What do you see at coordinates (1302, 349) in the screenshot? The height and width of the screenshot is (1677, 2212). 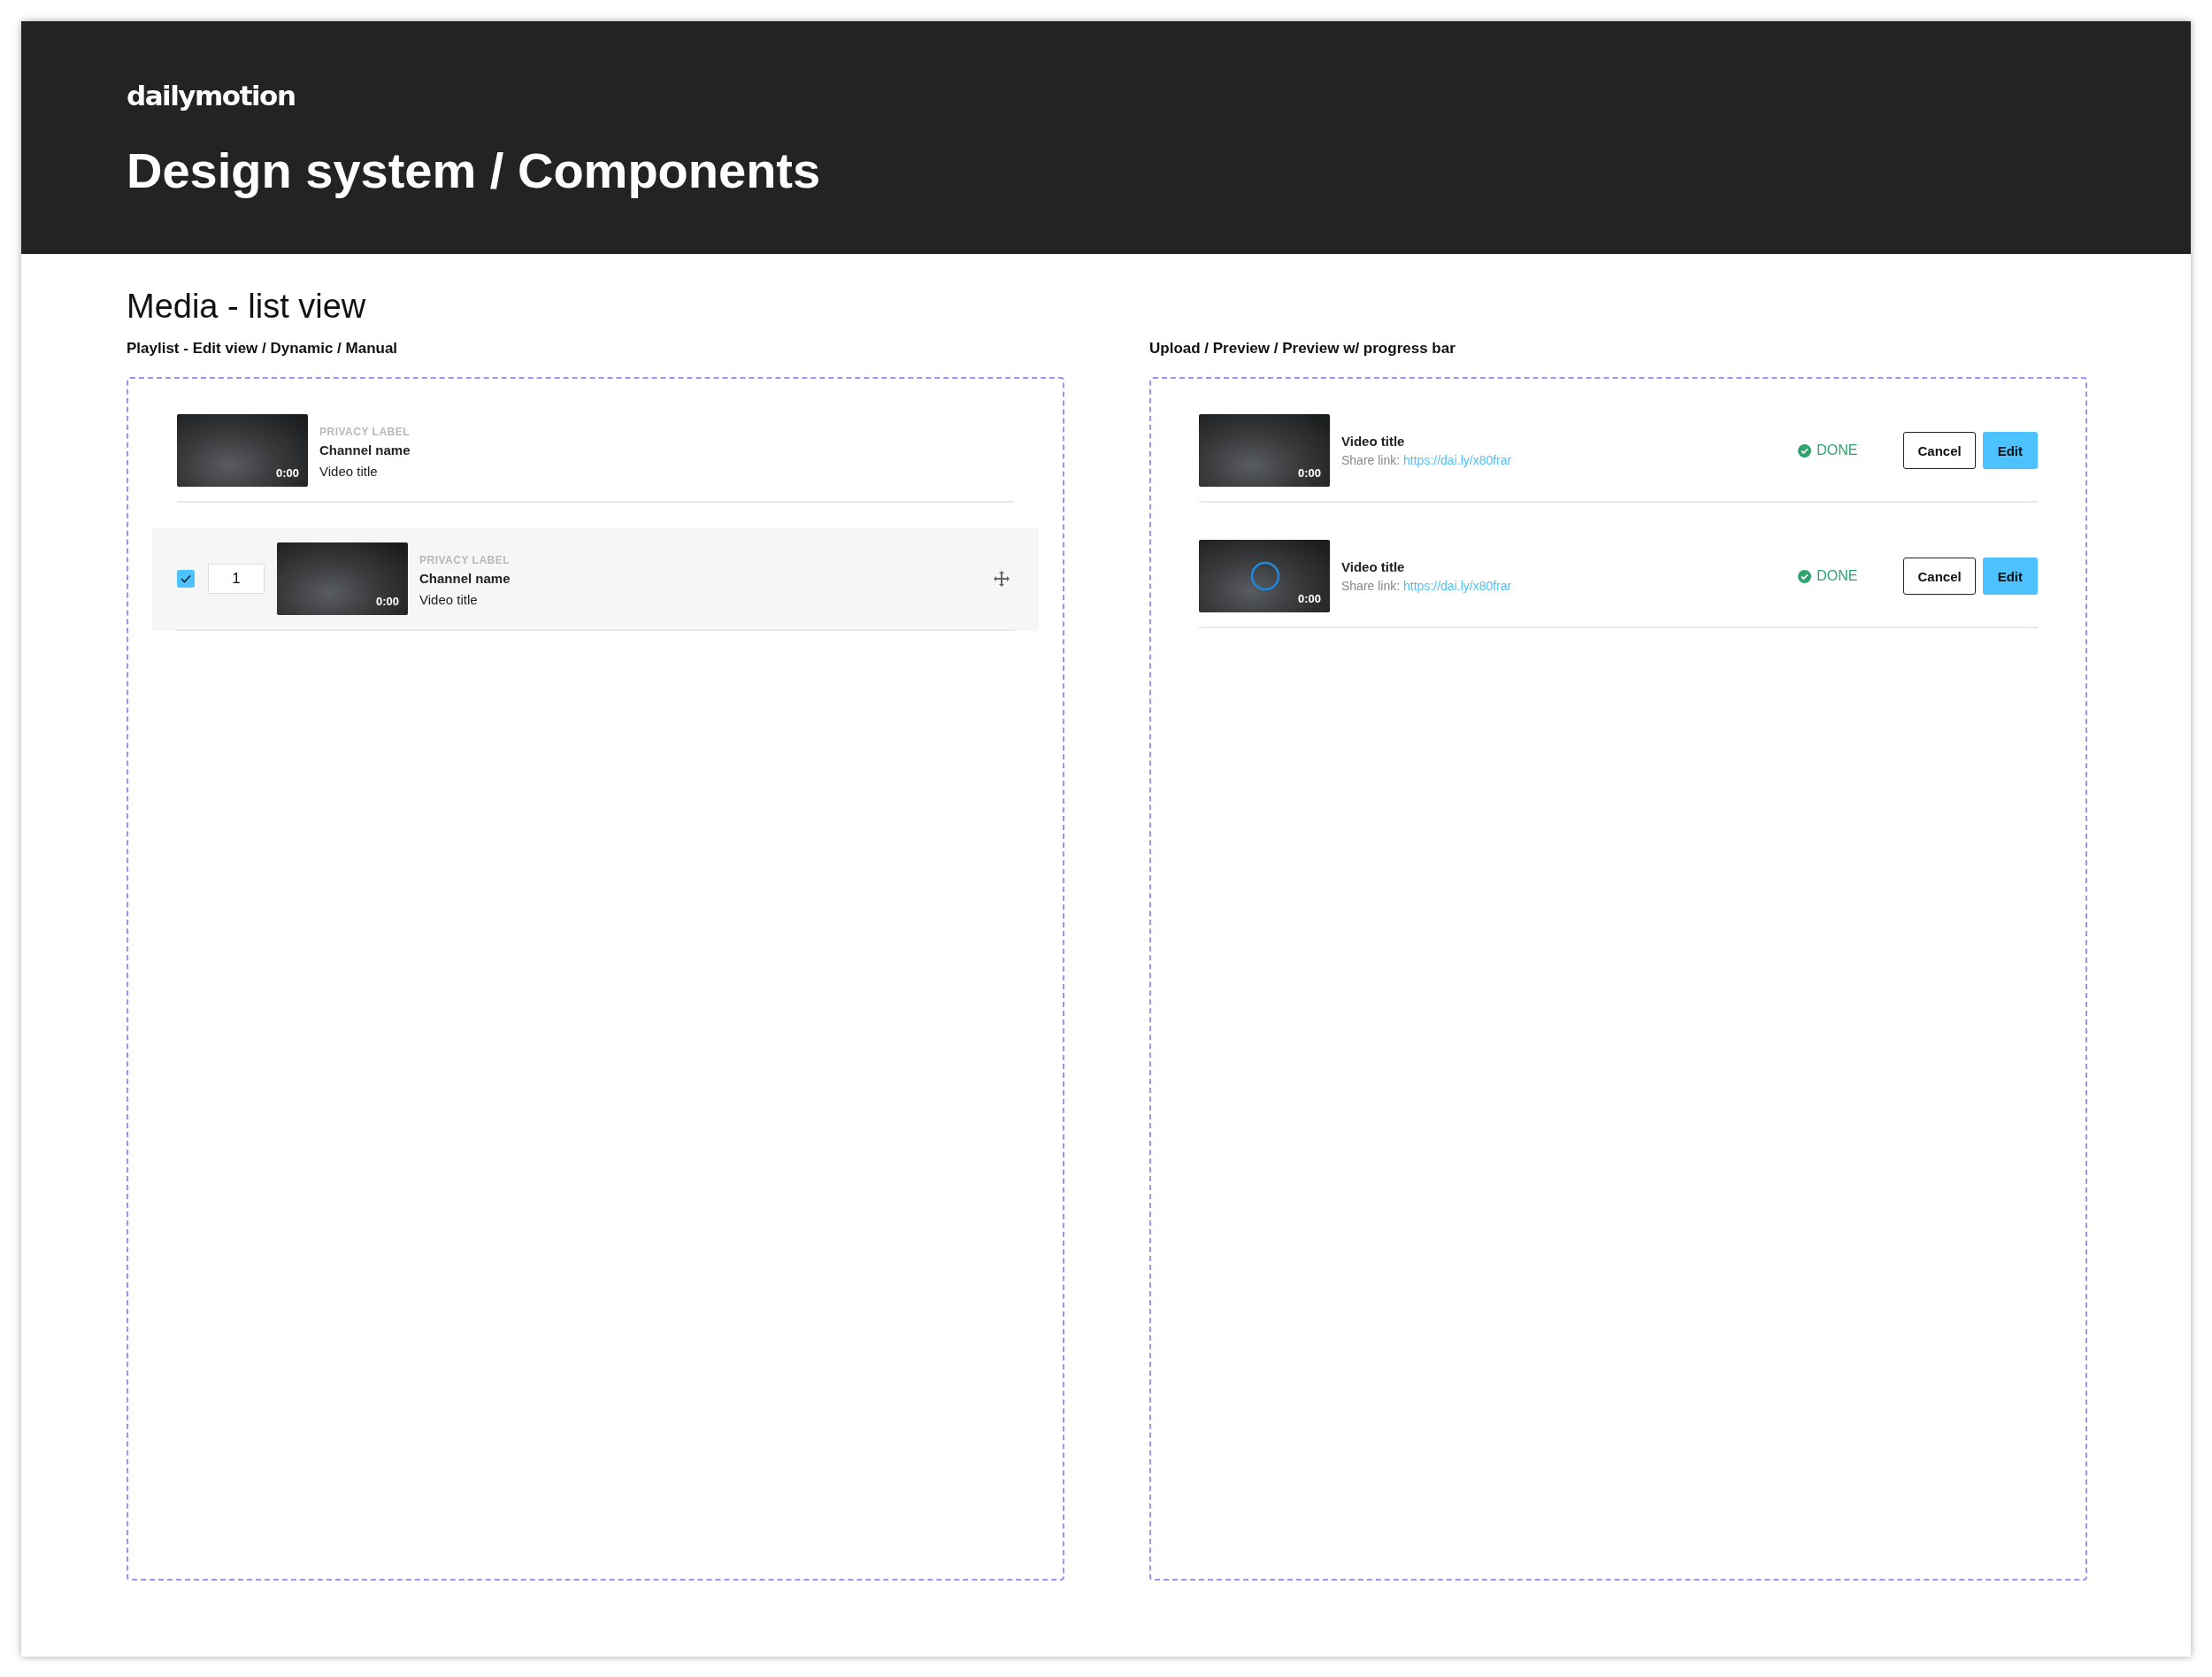 I see `panel-subtitle: Upload / Preview / Preview w/ progress bar` at bounding box center [1302, 349].